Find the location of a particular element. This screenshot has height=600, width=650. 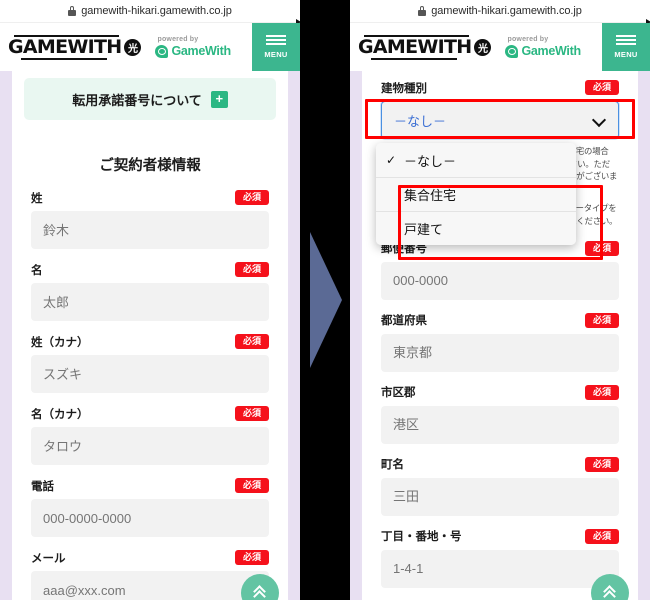

input-mei-kana is located at coordinates (150, 446).